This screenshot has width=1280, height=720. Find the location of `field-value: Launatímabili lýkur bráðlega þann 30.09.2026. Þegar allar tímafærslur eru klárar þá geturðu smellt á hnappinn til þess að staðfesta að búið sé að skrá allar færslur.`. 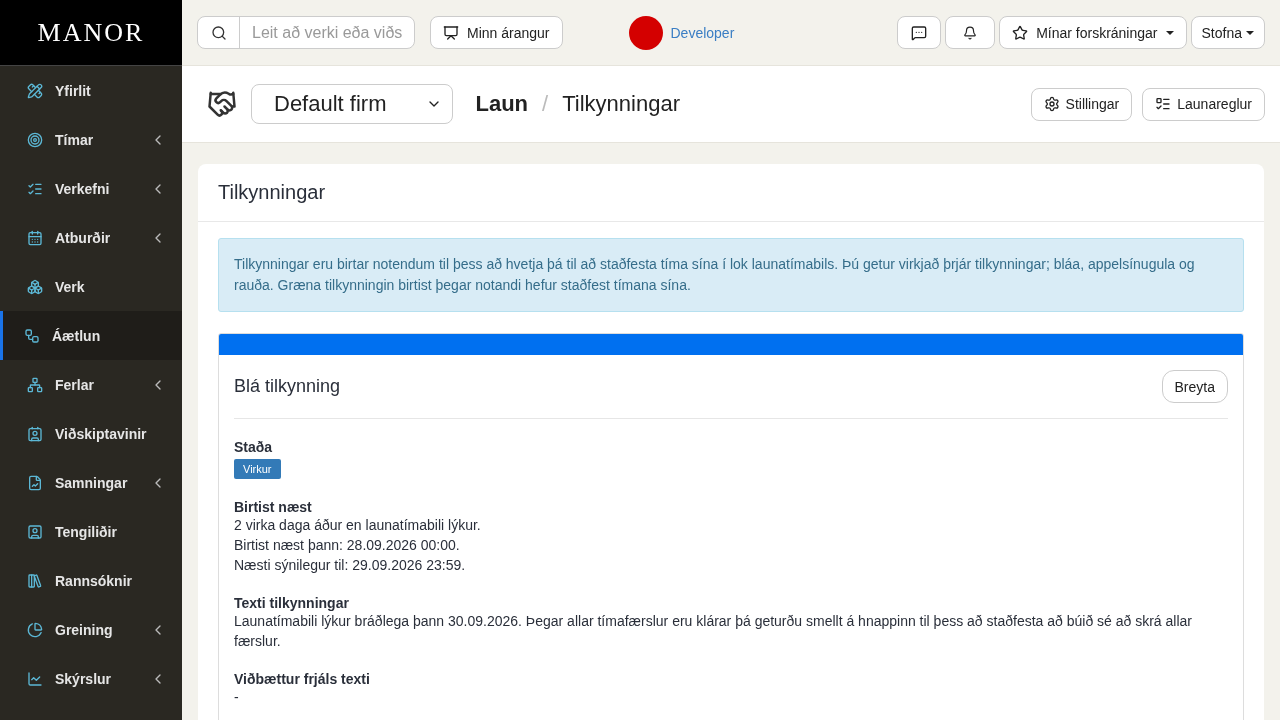

field-value: Launatímabili lýkur bráðlega þann 30.09.2026. Þegar allar tímafærslur eru klárar þá geturðu smellt á hnappinn til þess að staðfesta að búið sé að skrá allar færslur. is located at coordinates (713, 631).